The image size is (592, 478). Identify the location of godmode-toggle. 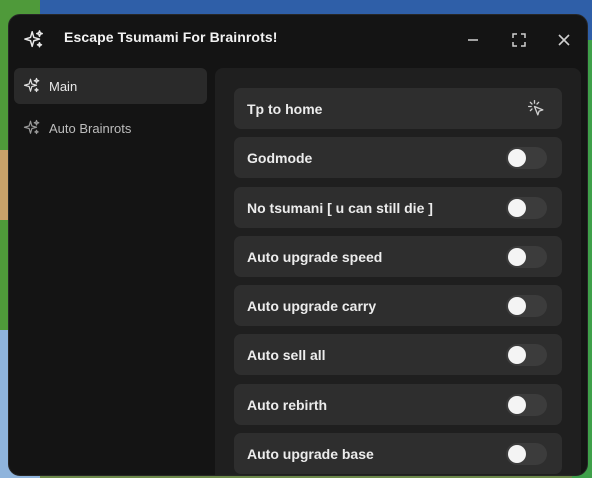
(526, 158).